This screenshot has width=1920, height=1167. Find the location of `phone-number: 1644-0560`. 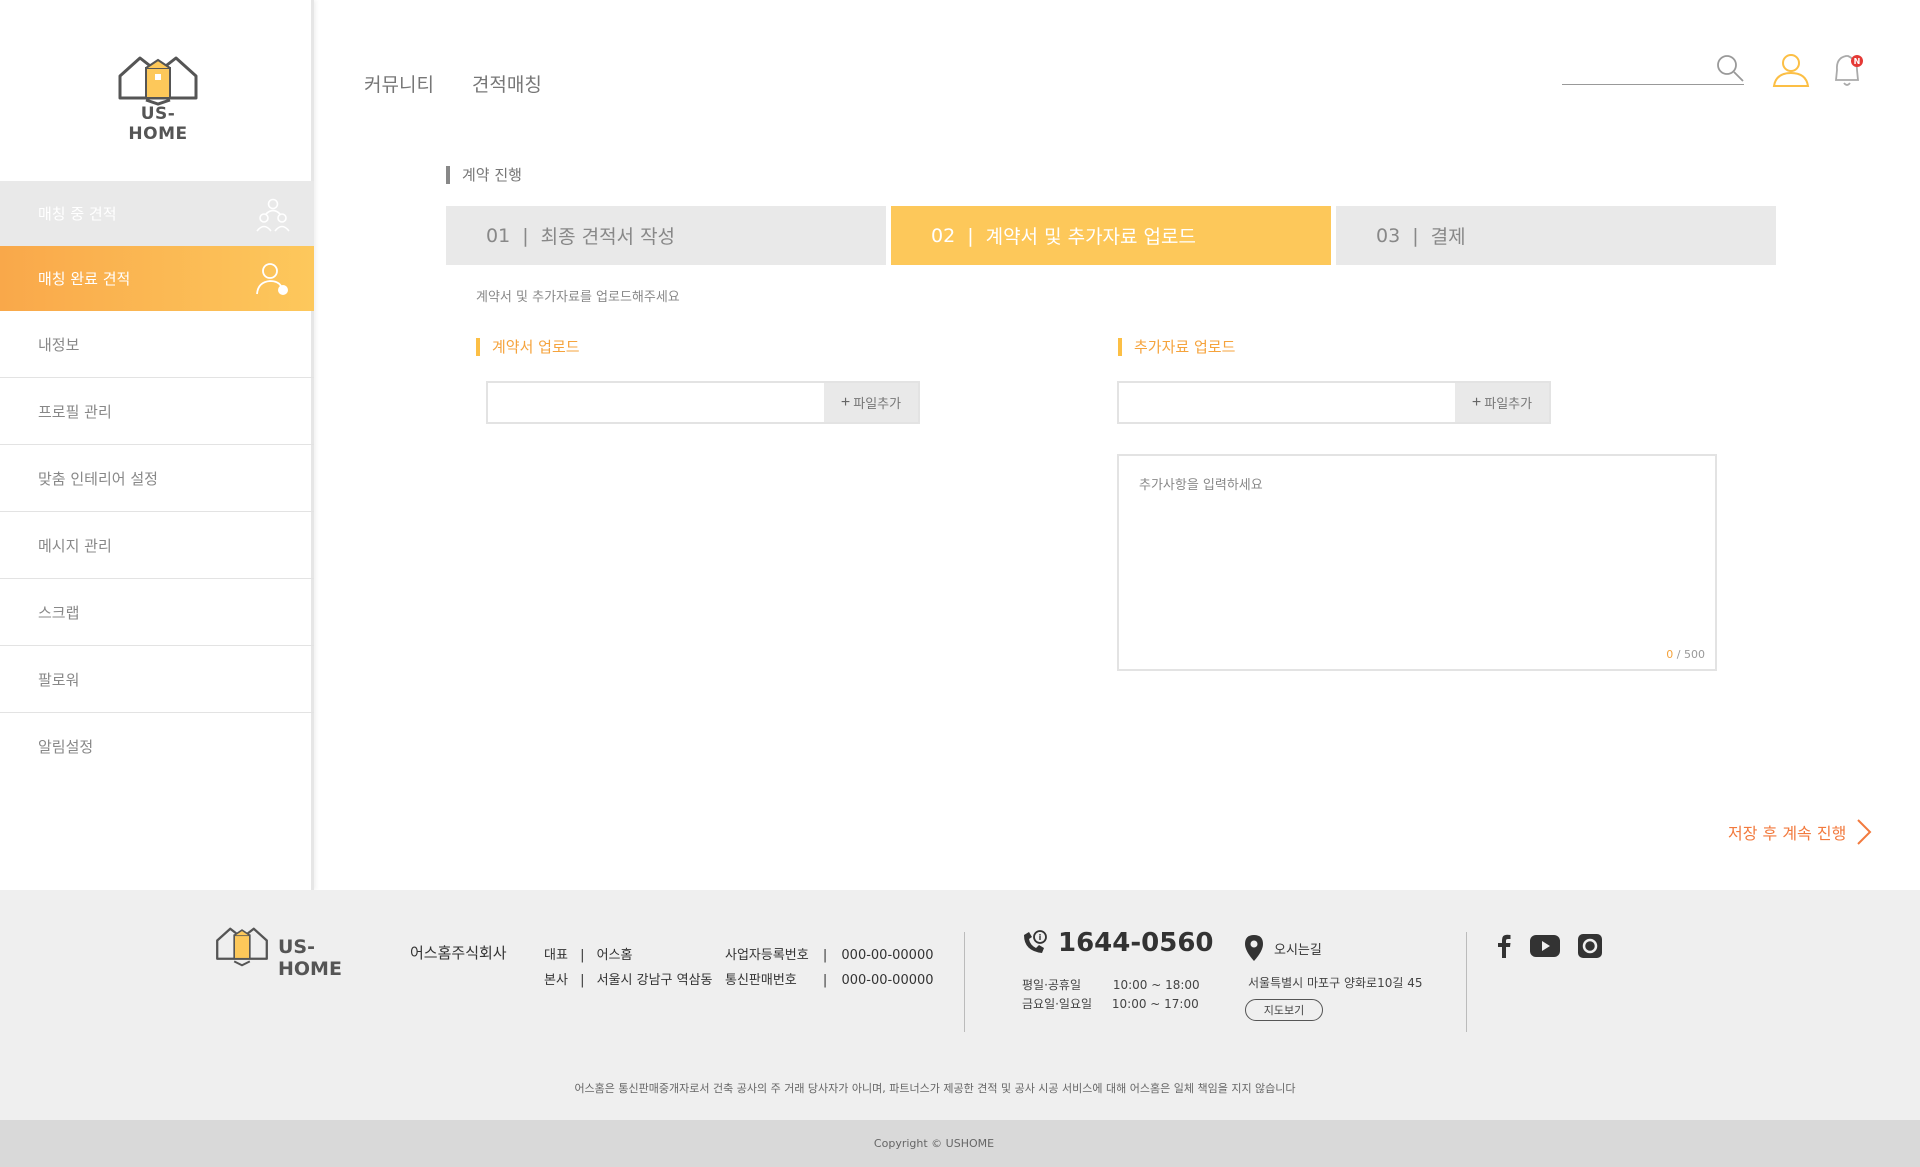

phone-number: 1644-0560 is located at coordinates (1136, 943).